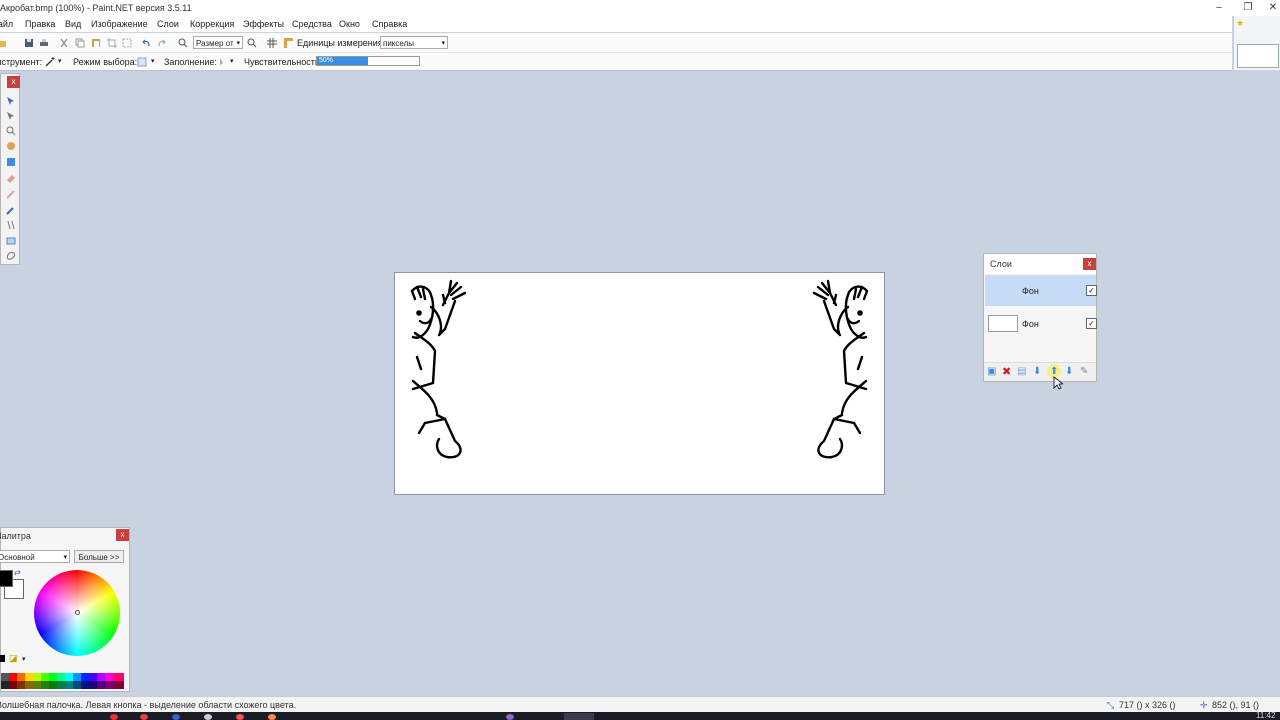 The height and width of the screenshot is (720, 1280). Describe the element at coordinates (991, 371) in the screenshot. I see `add-layer-icon: ▣` at that location.